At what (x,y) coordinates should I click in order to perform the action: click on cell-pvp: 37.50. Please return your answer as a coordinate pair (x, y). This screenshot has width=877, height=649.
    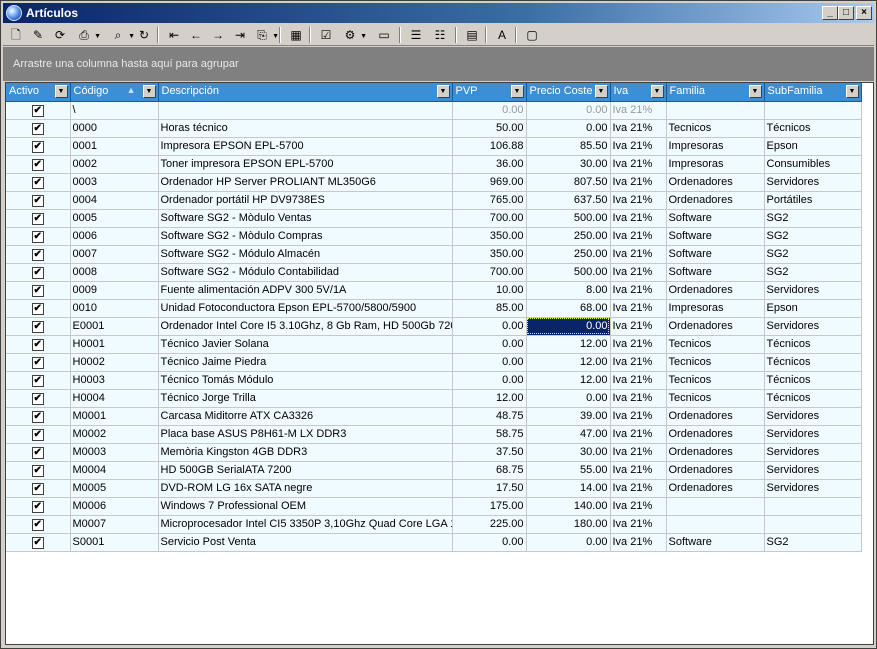
    Looking at the image, I should click on (489, 452).